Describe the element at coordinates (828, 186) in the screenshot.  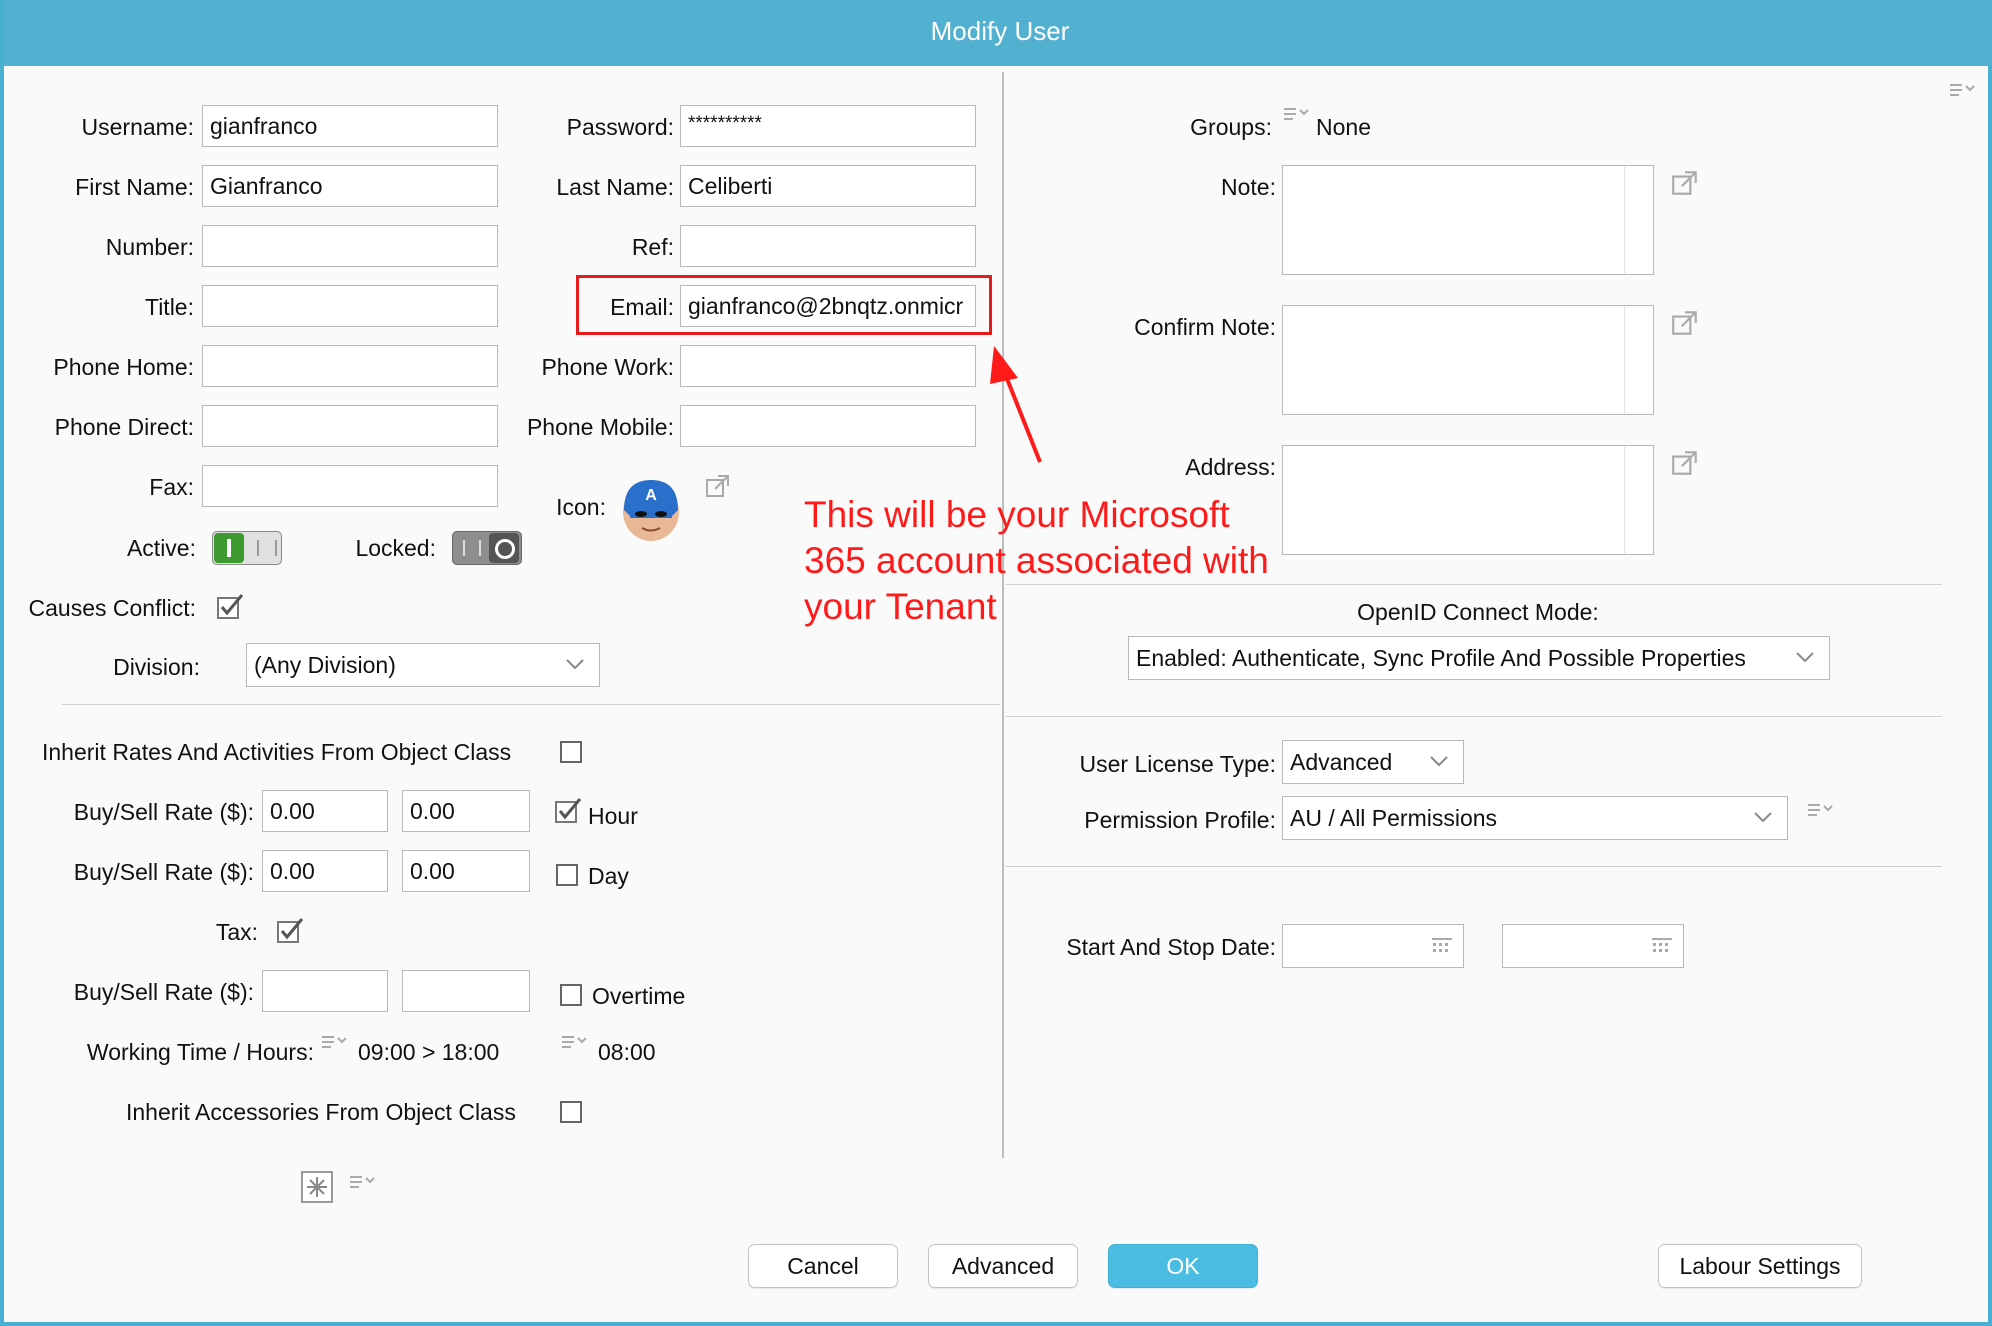
I see `last-name-input: Celiberti` at that location.